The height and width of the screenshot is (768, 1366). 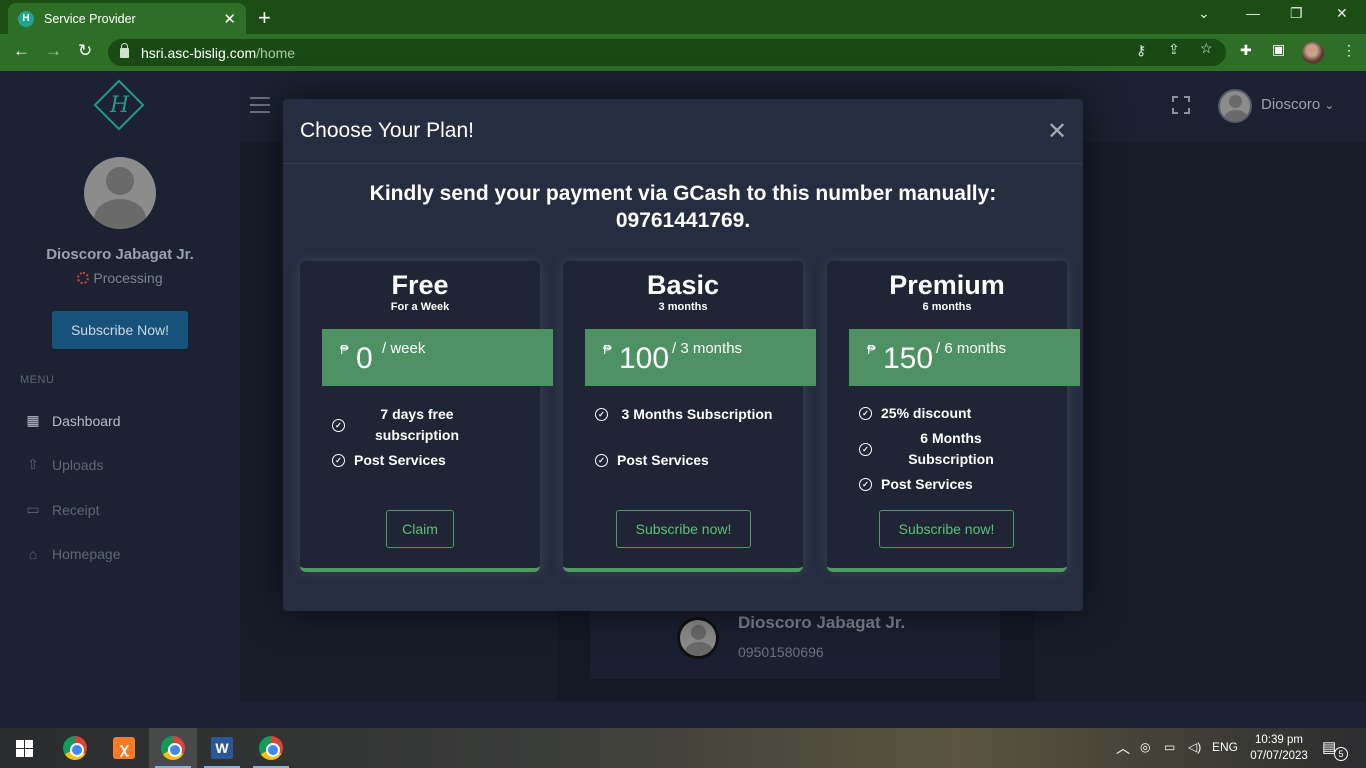 What do you see at coordinates (229, 19) in the screenshot?
I see `tab-close-icon: ✕` at bounding box center [229, 19].